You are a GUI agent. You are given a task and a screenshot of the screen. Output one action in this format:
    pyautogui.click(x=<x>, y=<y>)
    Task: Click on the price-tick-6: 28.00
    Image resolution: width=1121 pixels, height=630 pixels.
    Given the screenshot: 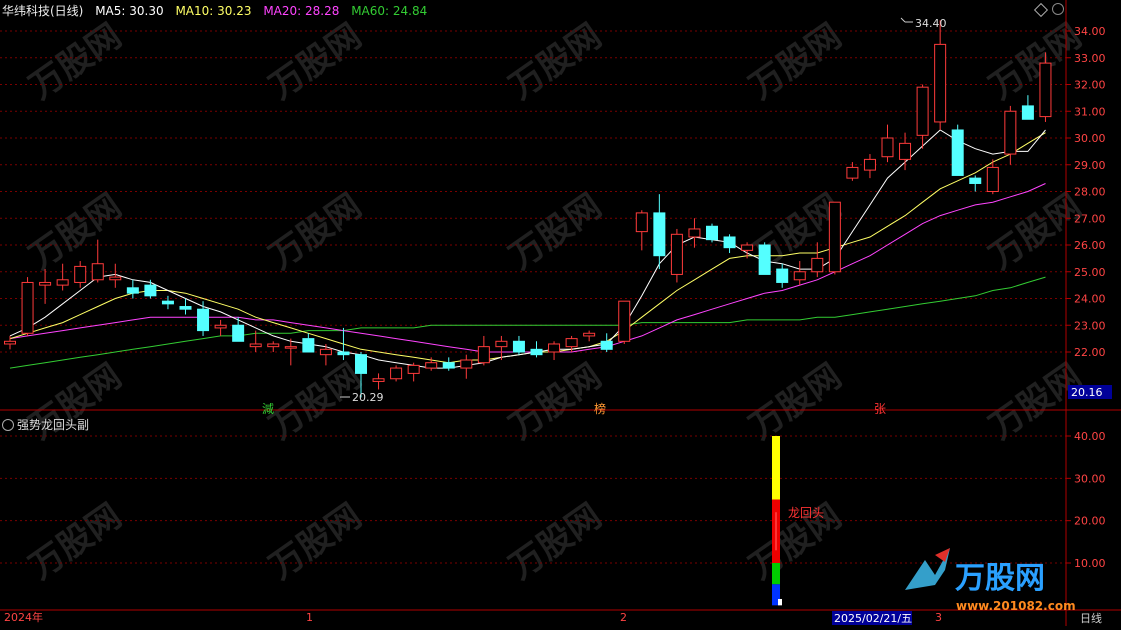 What is the action you would take?
    pyautogui.click(x=1090, y=192)
    